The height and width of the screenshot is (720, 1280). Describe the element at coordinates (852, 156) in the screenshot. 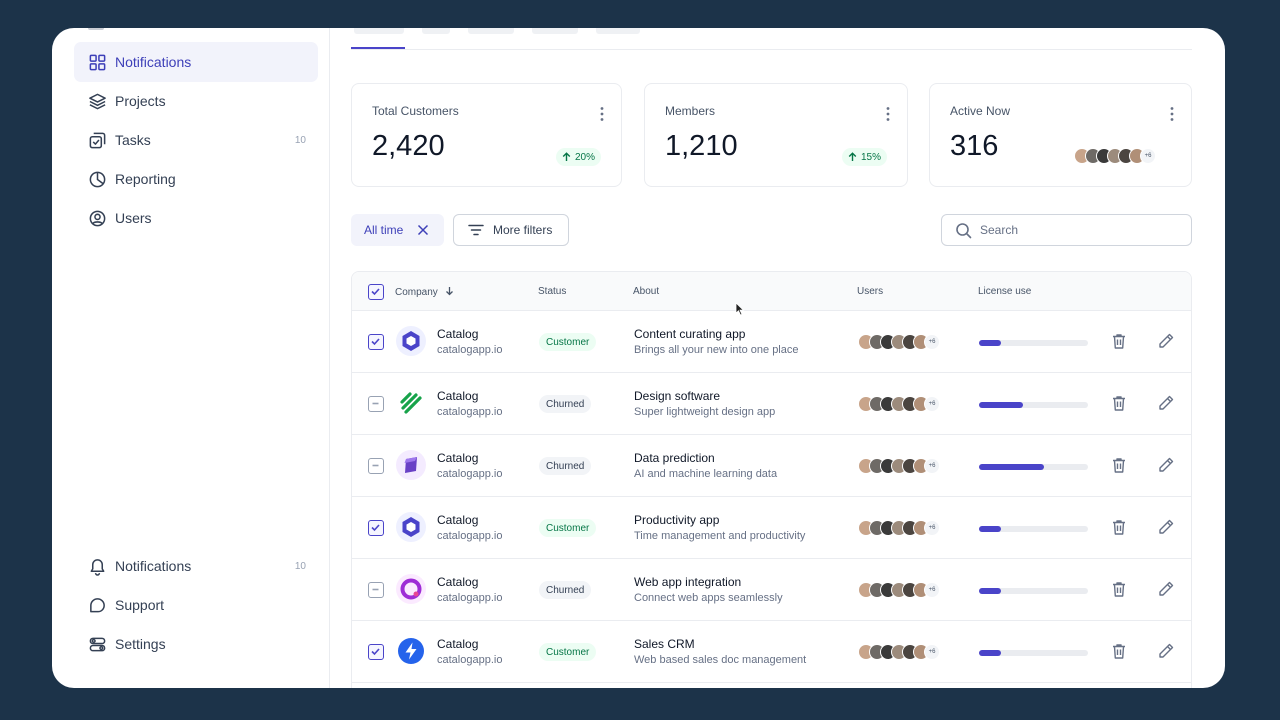

I see `arrow-up-icon` at that location.